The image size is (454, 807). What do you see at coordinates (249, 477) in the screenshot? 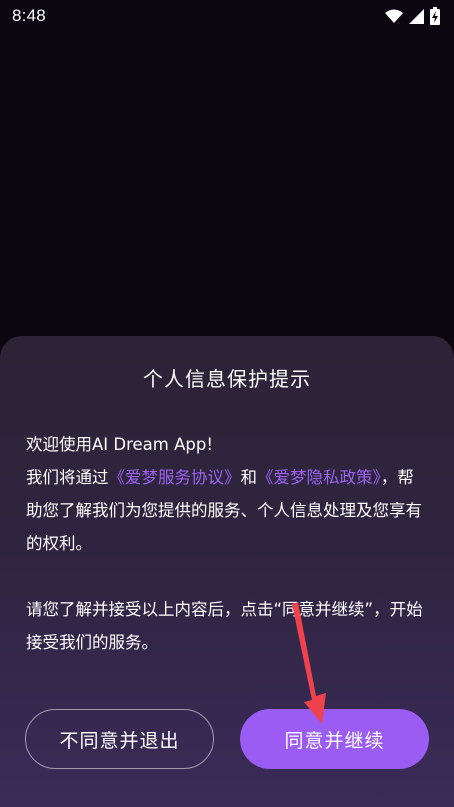
I see `intro-conjunction: 和` at bounding box center [249, 477].